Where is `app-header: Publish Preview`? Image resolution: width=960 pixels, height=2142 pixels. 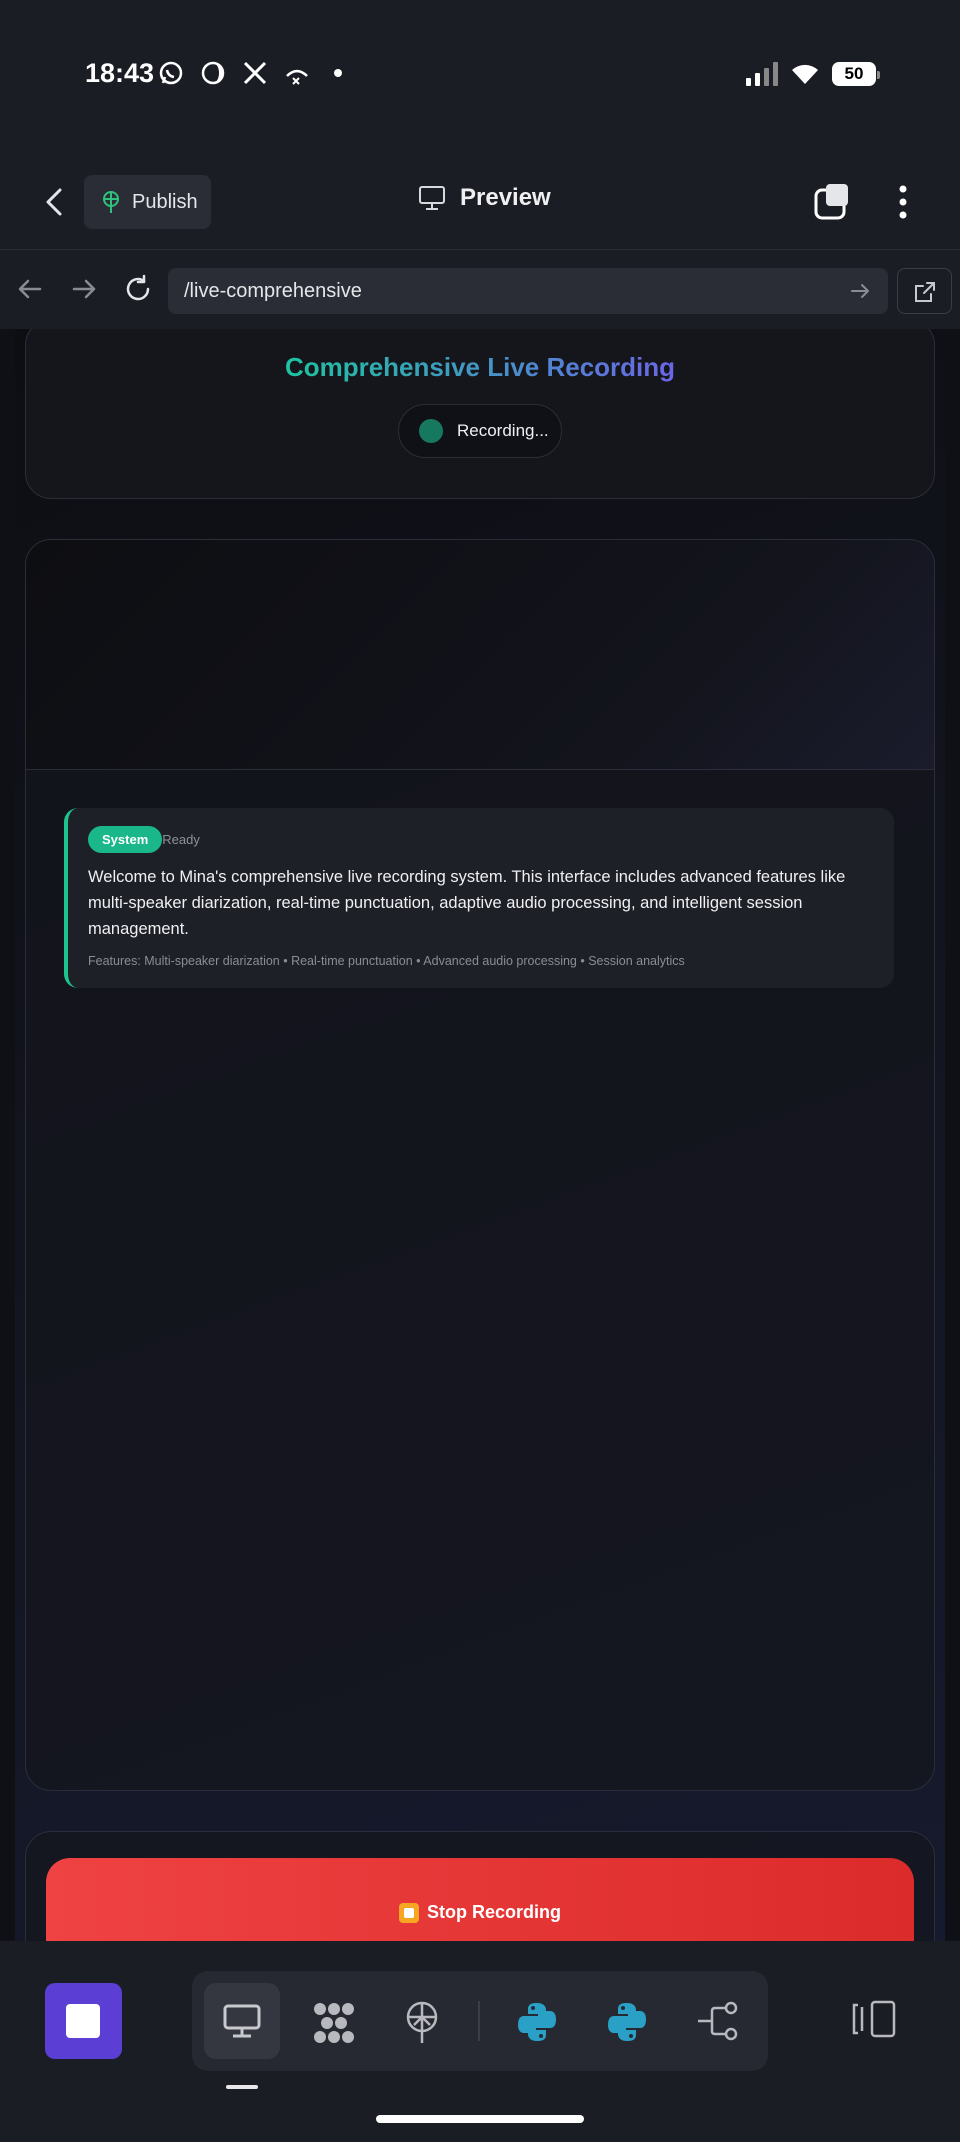
app-header: Publish Preview is located at coordinates (480, 205).